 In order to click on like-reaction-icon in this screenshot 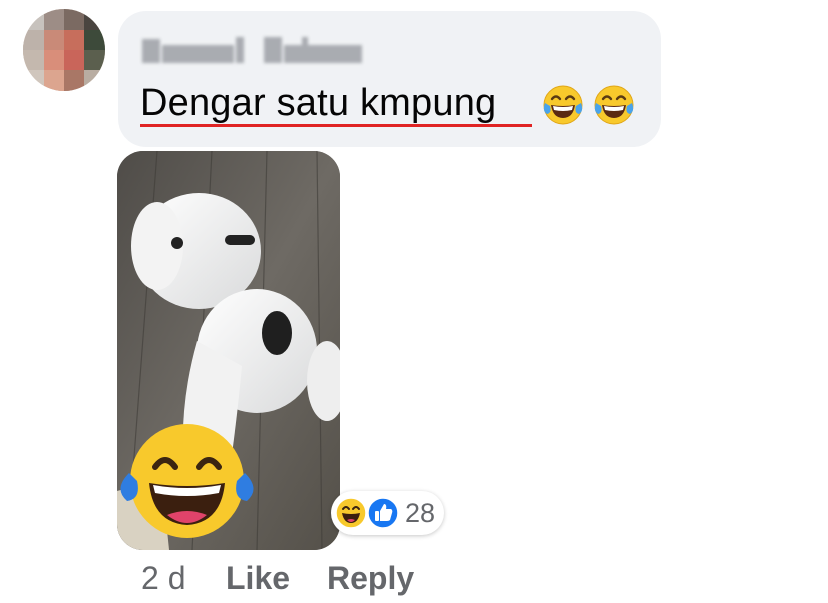, I will do `click(383, 513)`.